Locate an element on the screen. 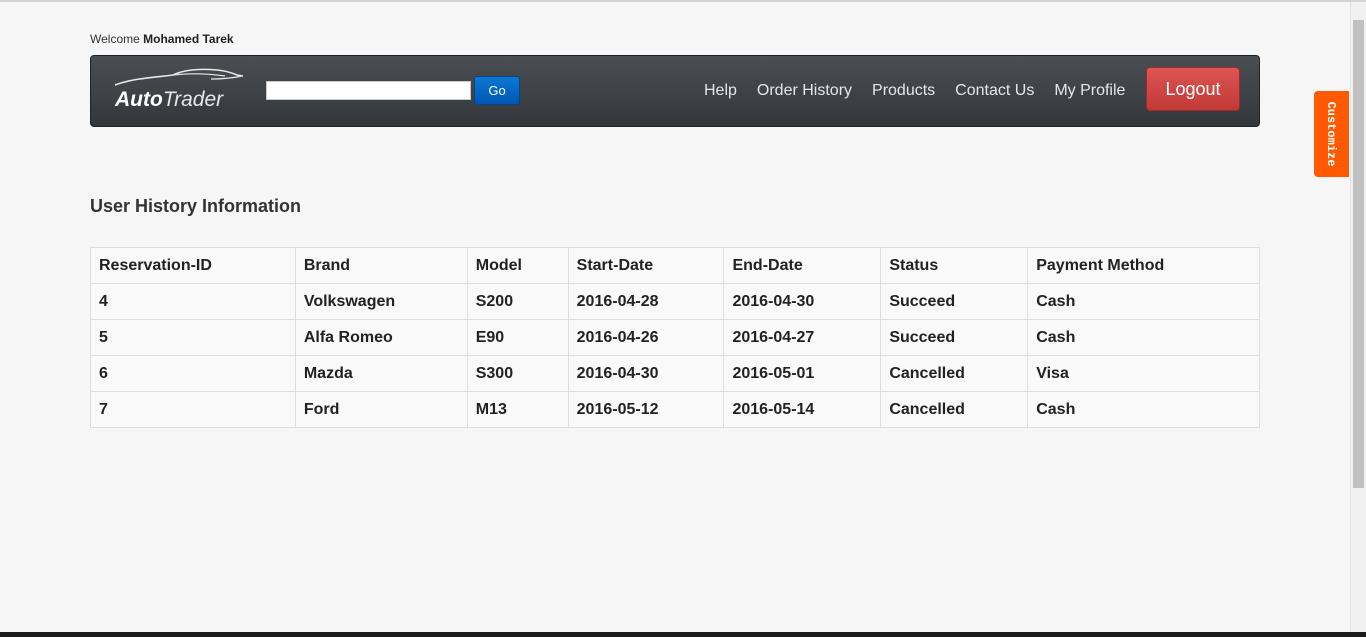 This screenshot has height=637, width=1366. welcome-prefix: Welcome is located at coordinates (115, 39).